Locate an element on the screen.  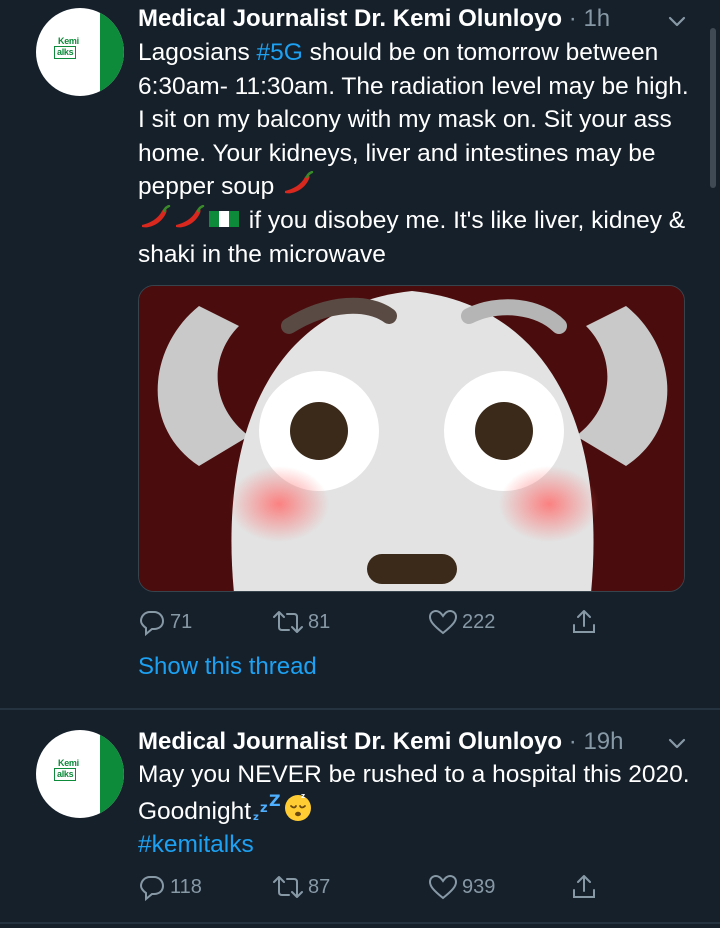
like-button: 222 is located at coordinates (461, 622).